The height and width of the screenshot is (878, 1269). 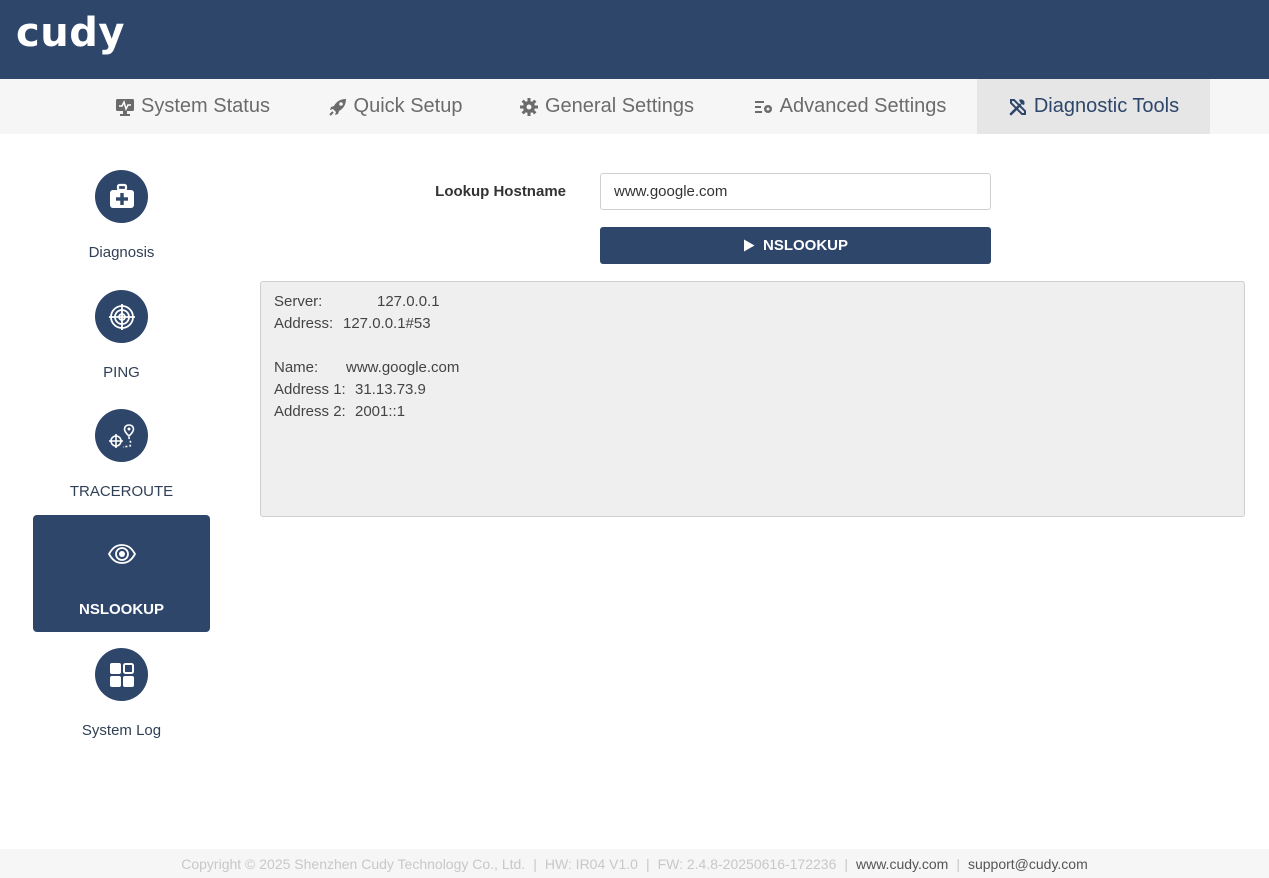 What do you see at coordinates (408, 301) in the screenshot?
I see `output-value: 127.0.0.1` at bounding box center [408, 301].